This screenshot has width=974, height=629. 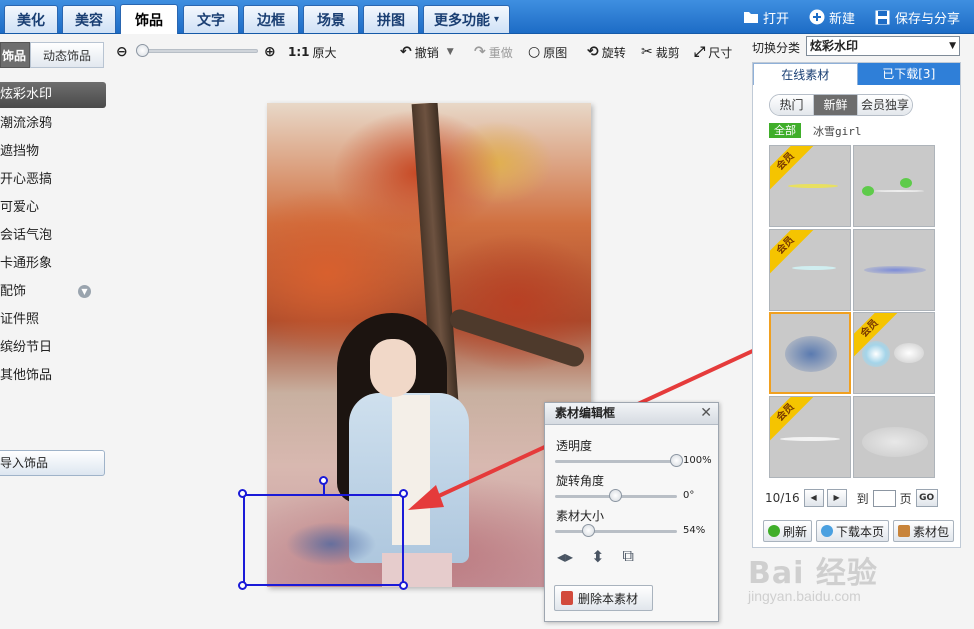 I want to click on opacity-value: 100%, so click(x=697, y=460).